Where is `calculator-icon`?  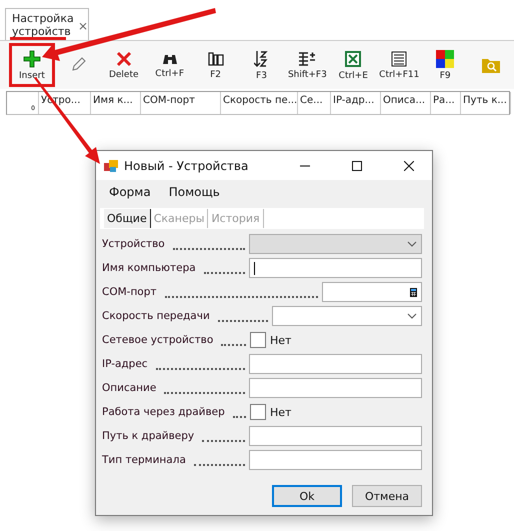
calculator-icon is located at coordinates (413, 292).